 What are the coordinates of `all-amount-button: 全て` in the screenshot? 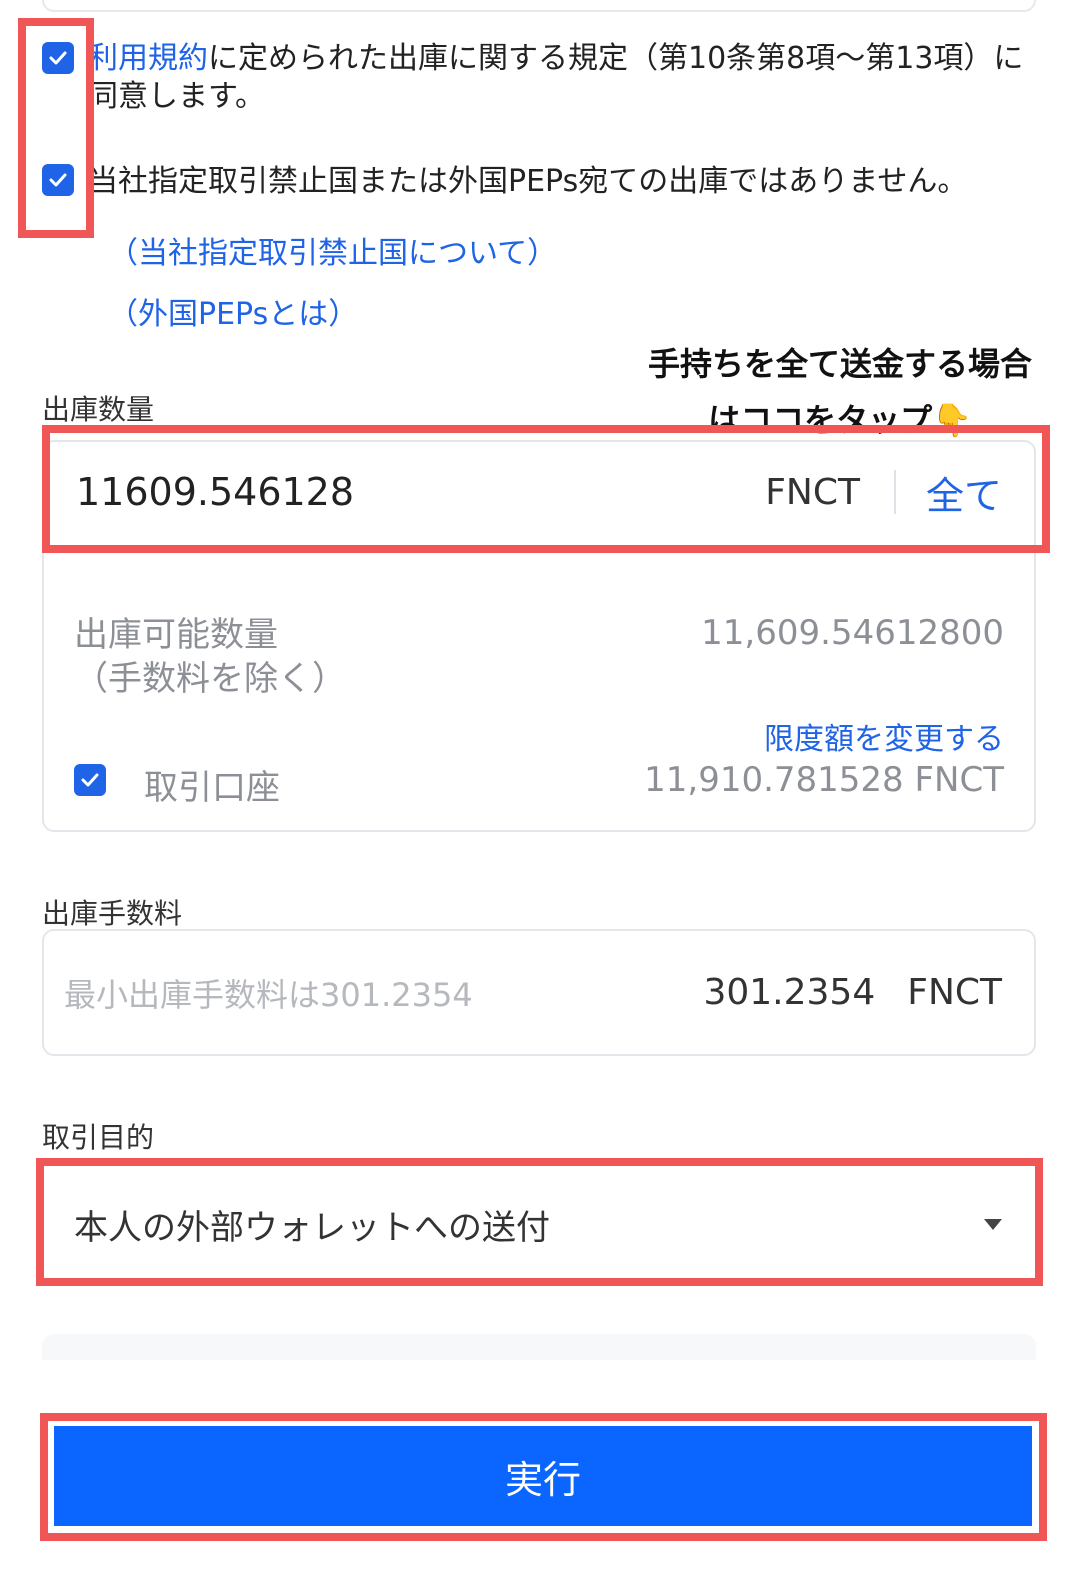 It's located at (964, 492).